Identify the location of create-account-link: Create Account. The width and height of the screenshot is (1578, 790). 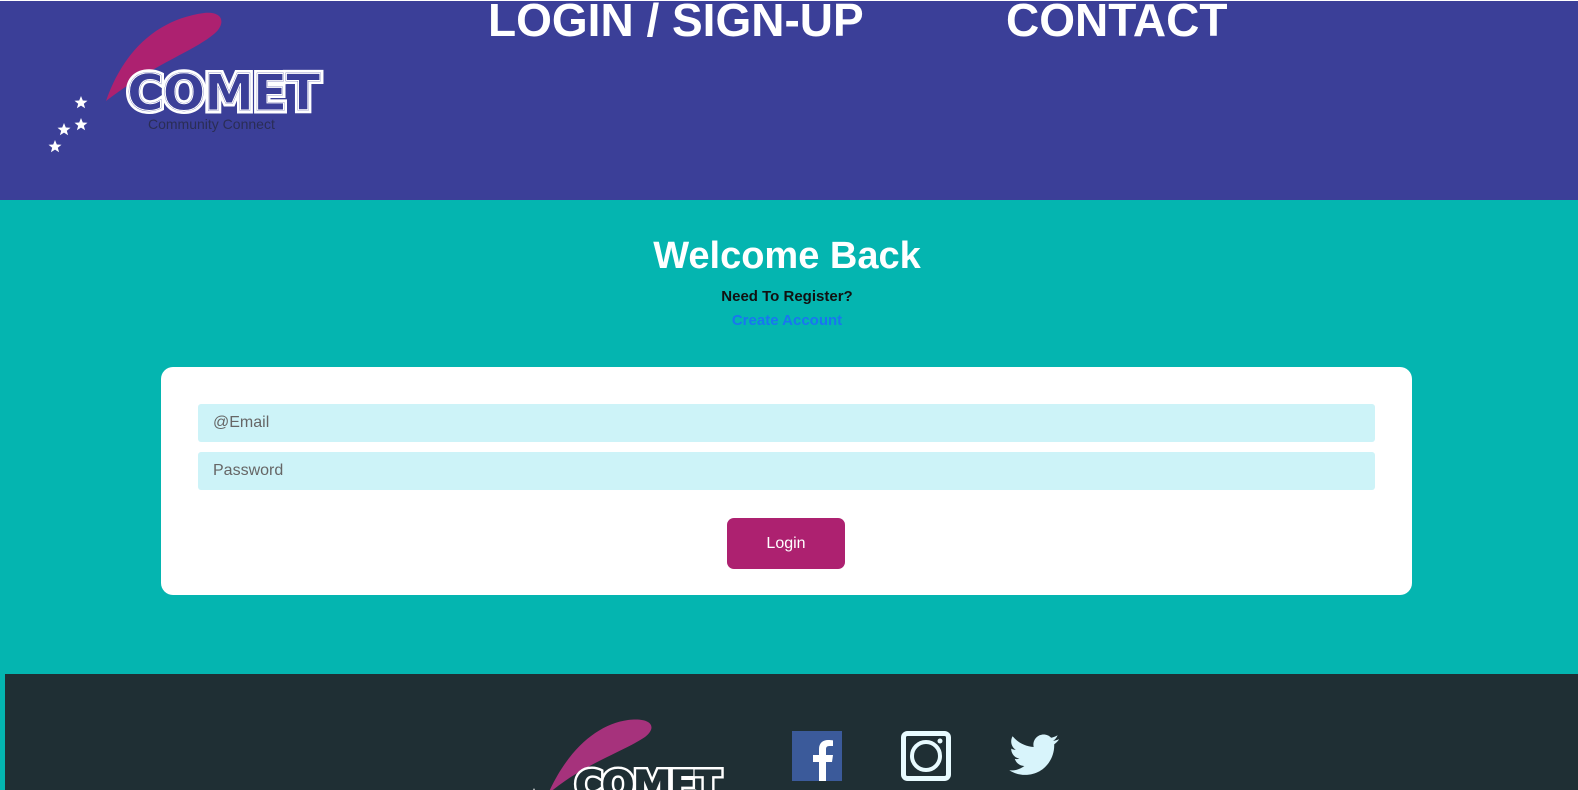
(787, 320).